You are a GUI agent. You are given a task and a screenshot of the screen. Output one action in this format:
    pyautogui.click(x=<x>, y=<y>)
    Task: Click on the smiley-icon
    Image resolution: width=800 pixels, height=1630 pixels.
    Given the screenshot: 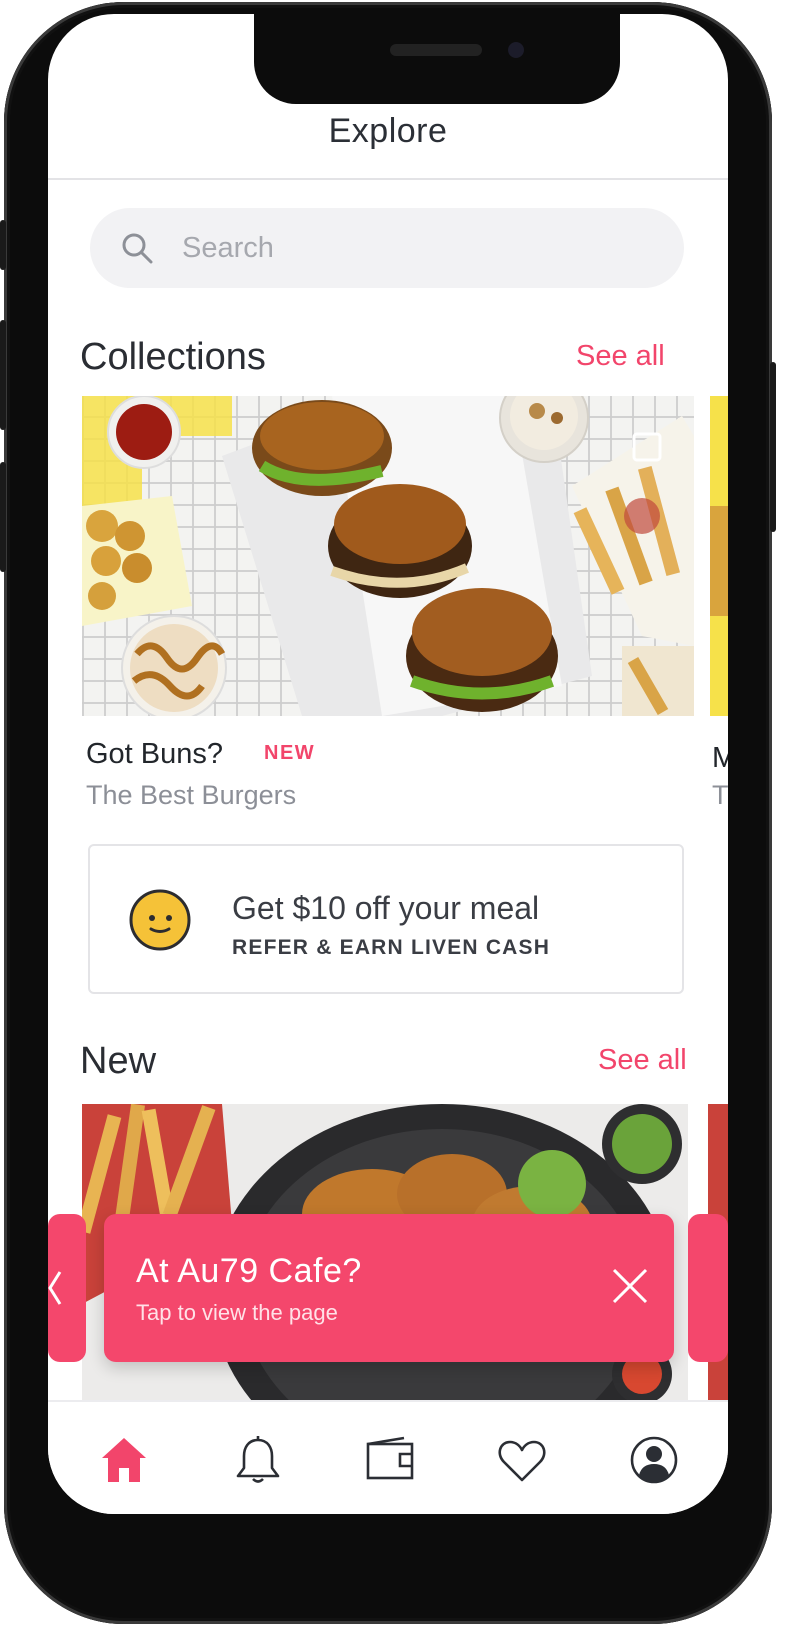 What is the action you would take?
    pyautogui.click(x=160, y=920)
    